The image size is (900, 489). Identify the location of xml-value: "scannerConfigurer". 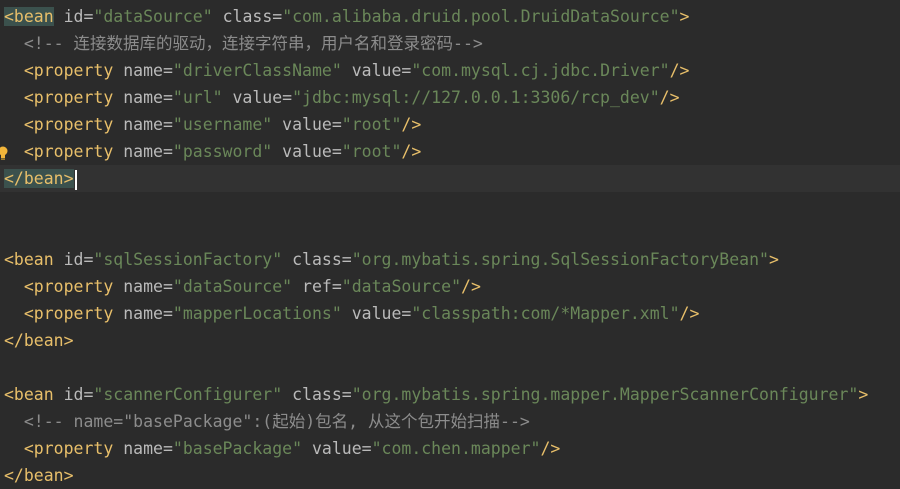
(188, 394).